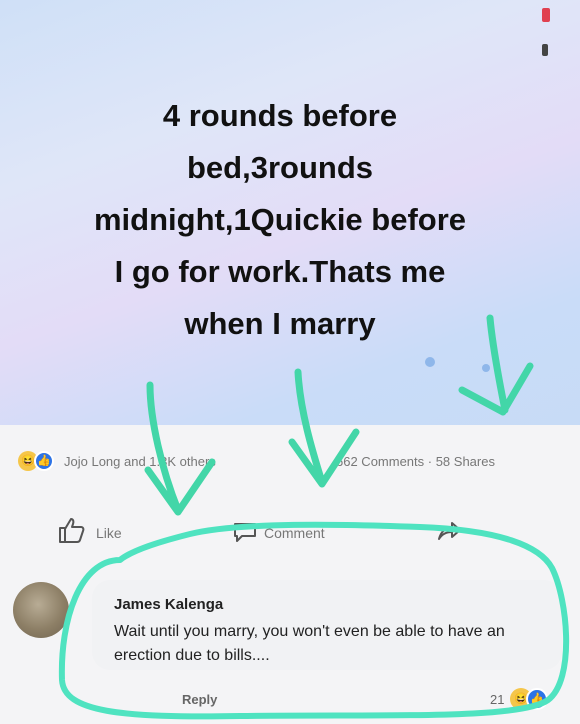 Image resolution: width=580 pixels, height=724 pixels. I want to click on post-actions: Like Comment, so click(290, 535).